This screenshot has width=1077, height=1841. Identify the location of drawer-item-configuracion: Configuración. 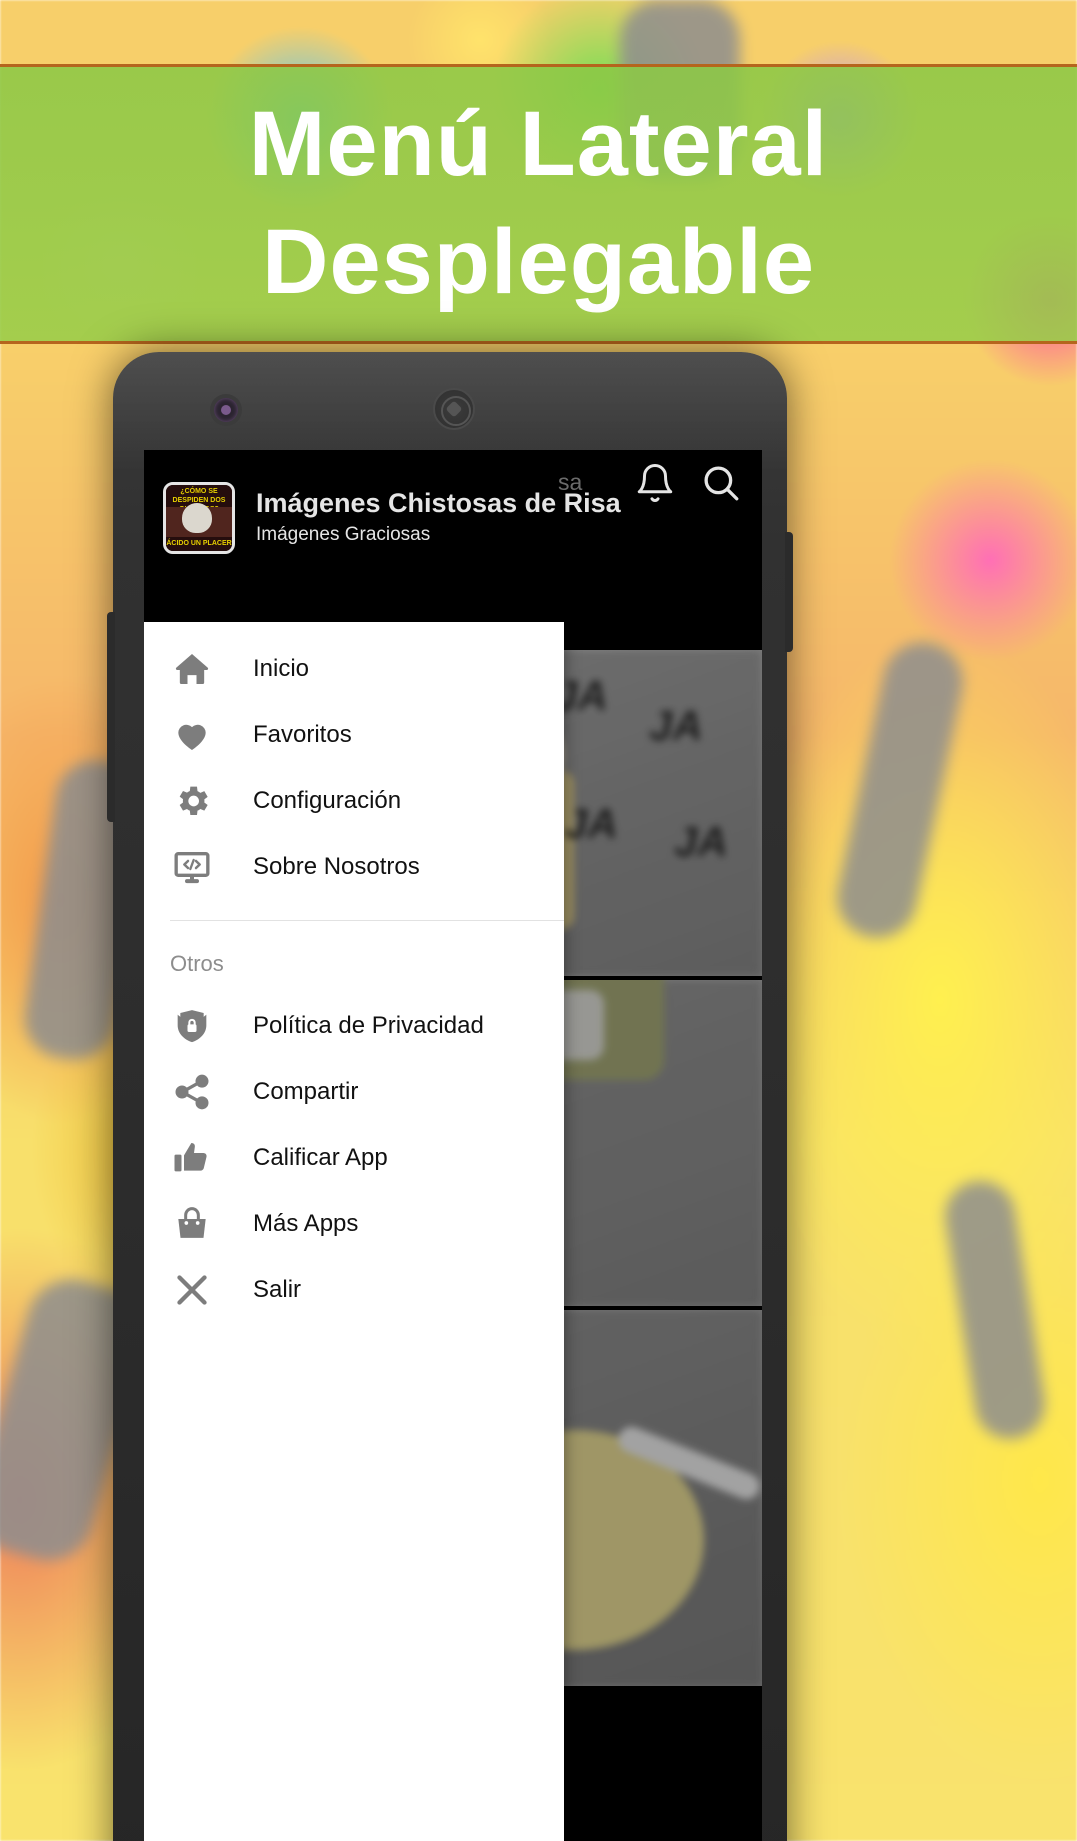
(354, 801).